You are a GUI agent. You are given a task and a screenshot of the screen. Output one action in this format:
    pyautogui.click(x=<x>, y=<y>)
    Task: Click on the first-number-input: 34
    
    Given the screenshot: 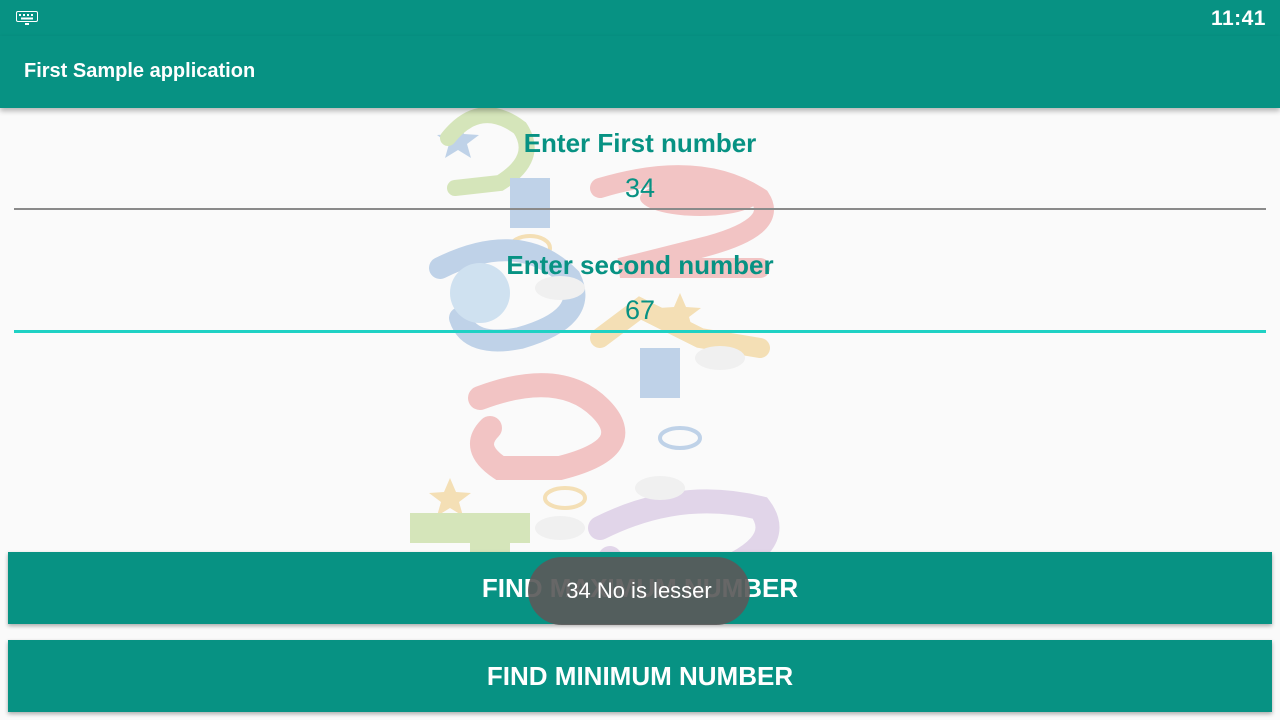 What is the action you would take?
    pyautogui.click(x=640, y=189)
    